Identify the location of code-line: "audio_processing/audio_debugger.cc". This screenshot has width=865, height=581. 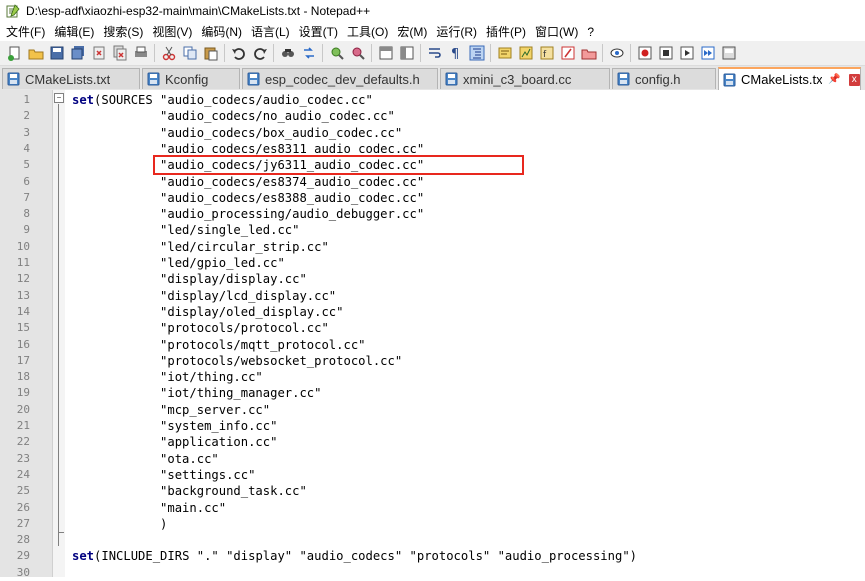
(248, 214).